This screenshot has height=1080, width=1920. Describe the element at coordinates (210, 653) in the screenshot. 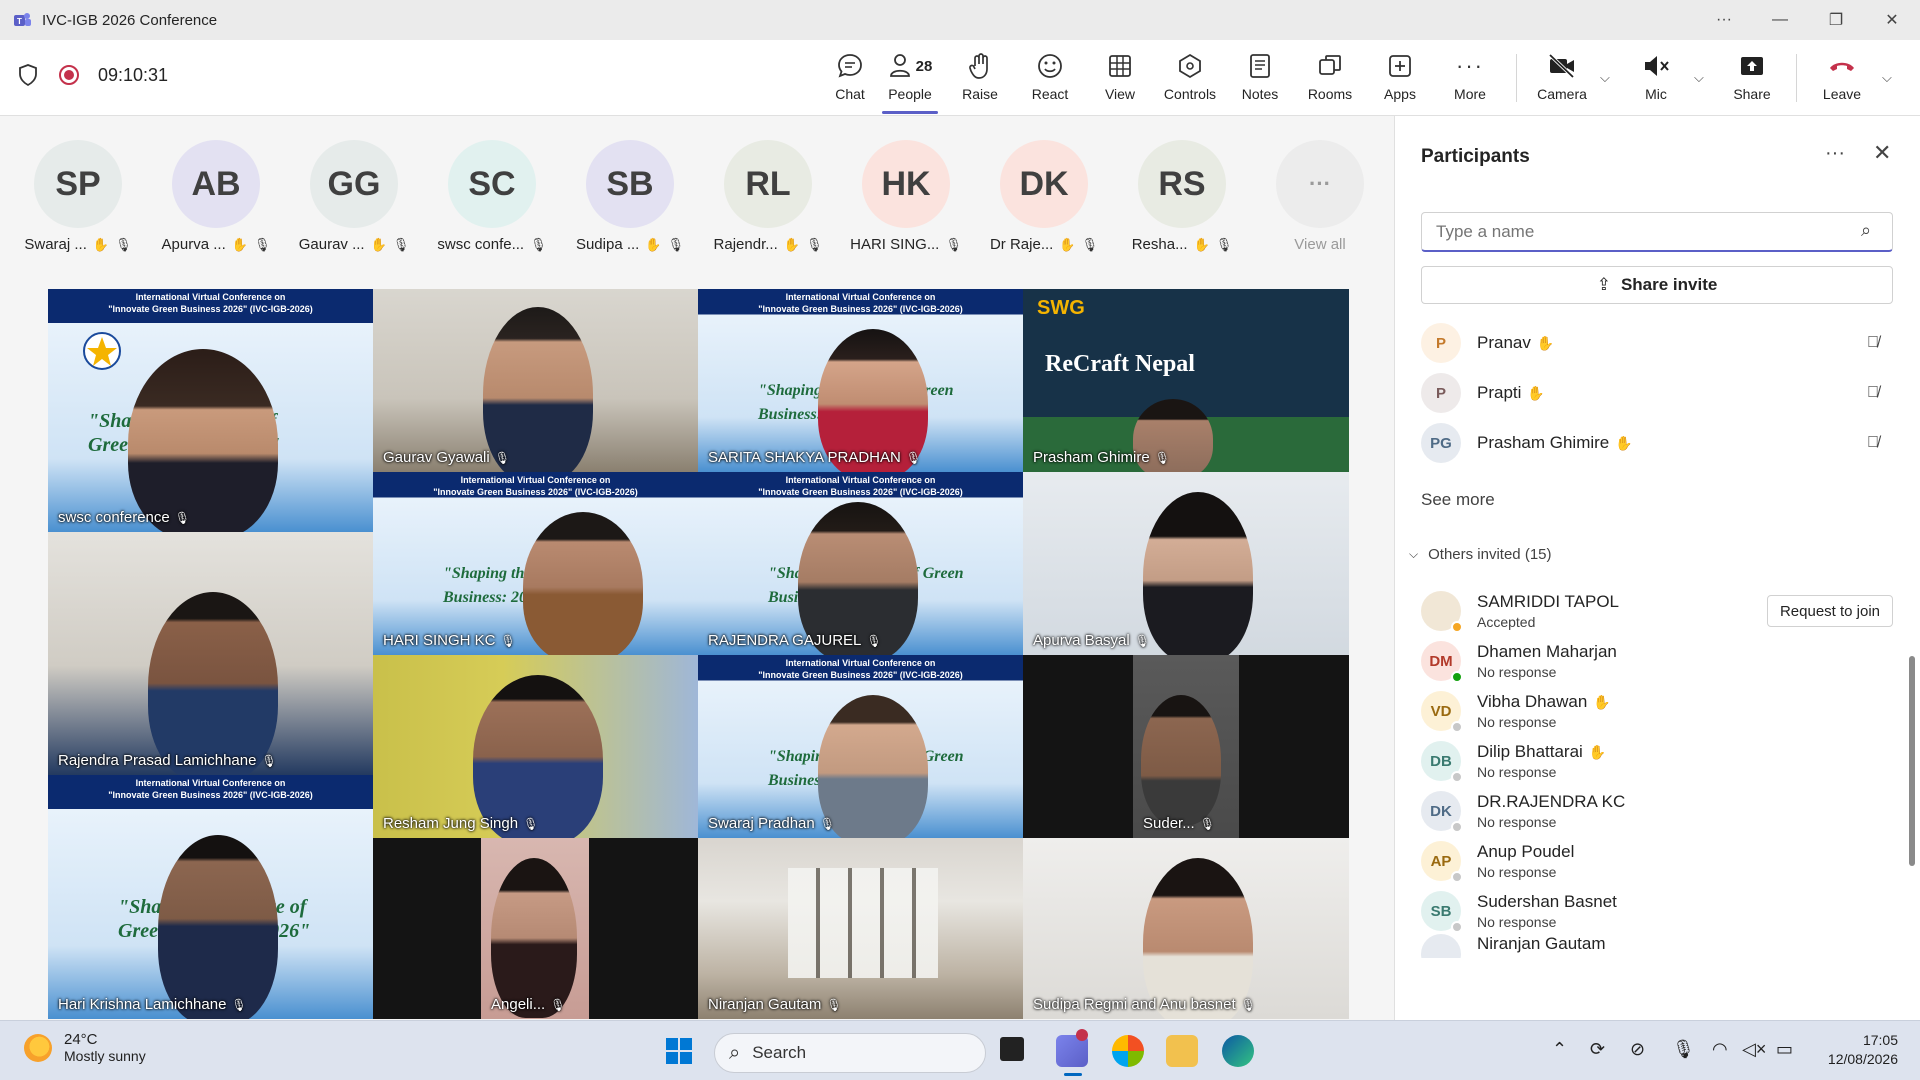

I see `video-tile: Rajendra Prasad Lamichhane 🎙` at that location.